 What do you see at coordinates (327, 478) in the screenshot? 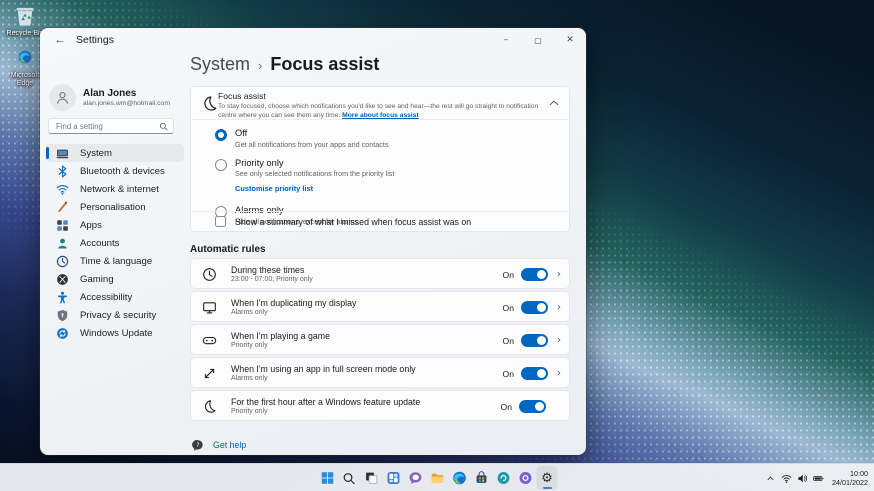
I see `taskbar-start-button` at bounding box center [327, 478].